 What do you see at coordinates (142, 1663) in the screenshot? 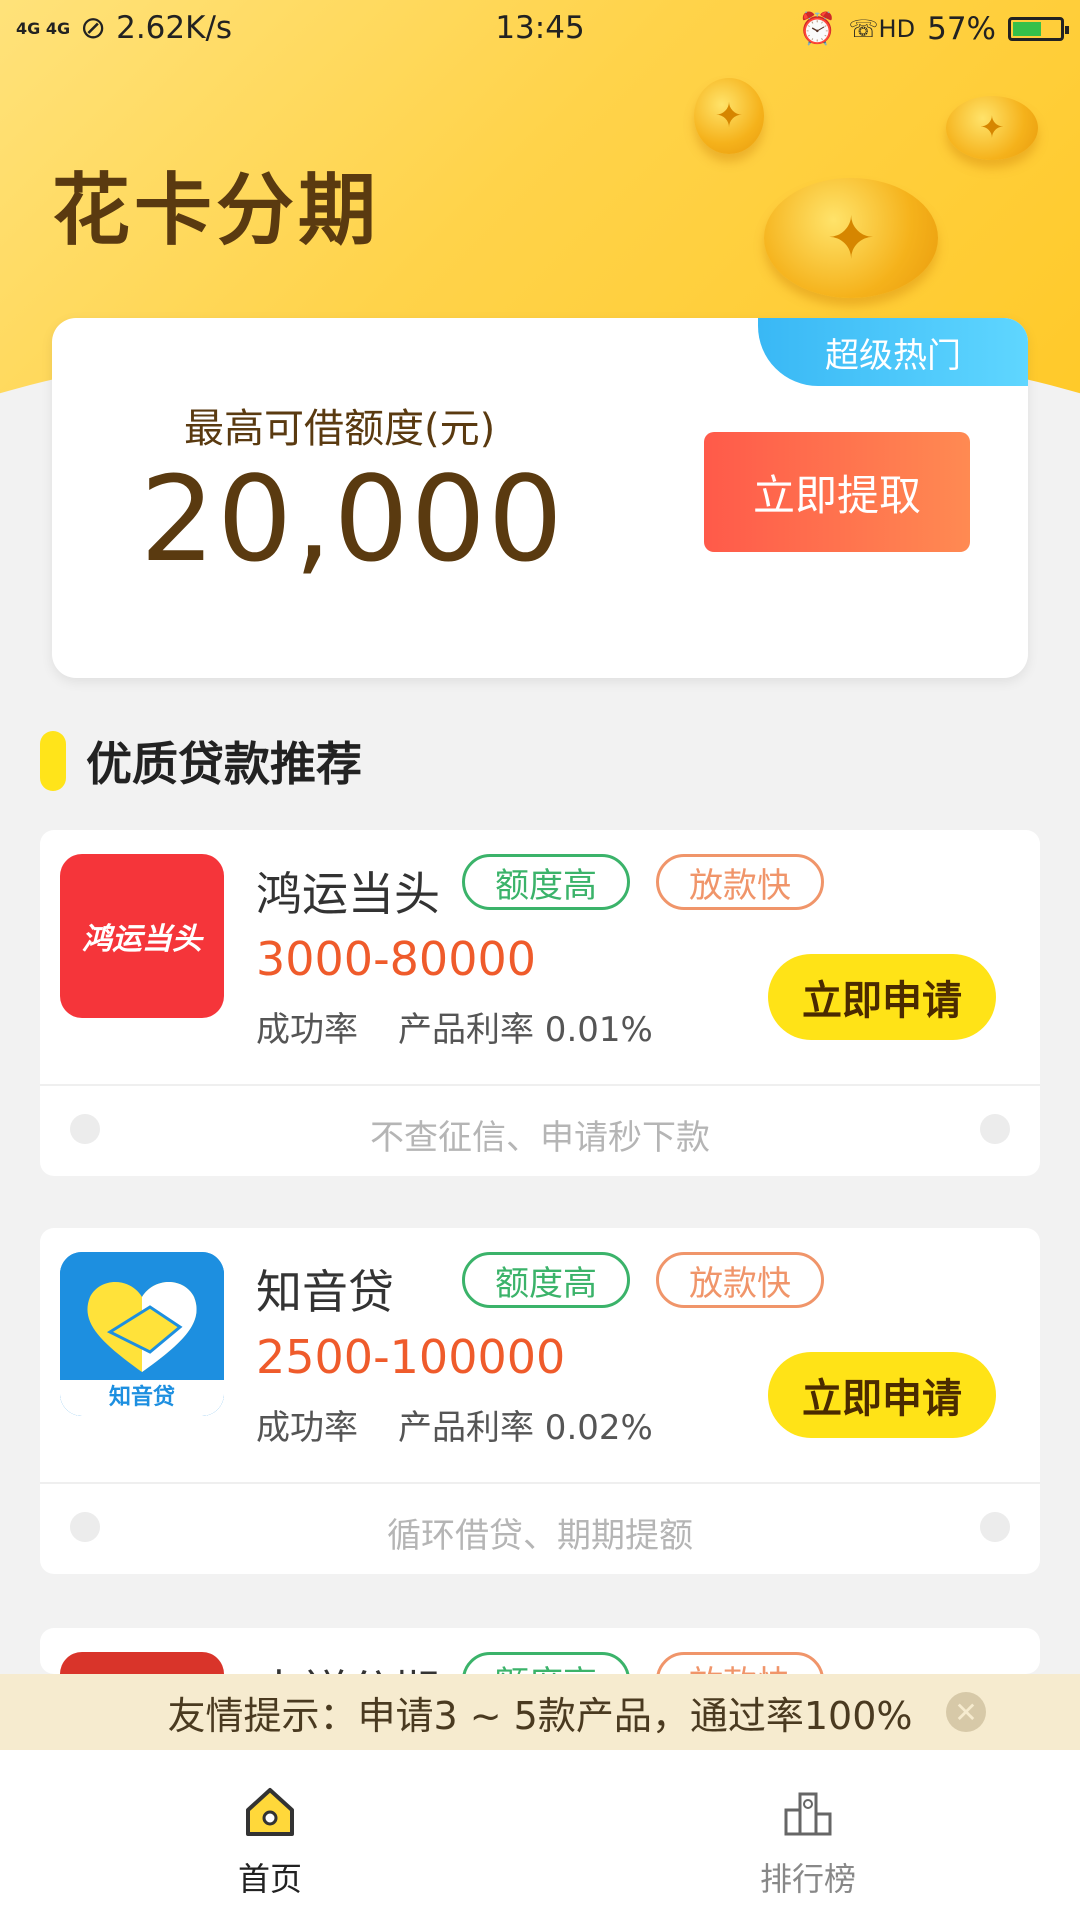
I see `product-logo` at bounding box center [142, 1663].